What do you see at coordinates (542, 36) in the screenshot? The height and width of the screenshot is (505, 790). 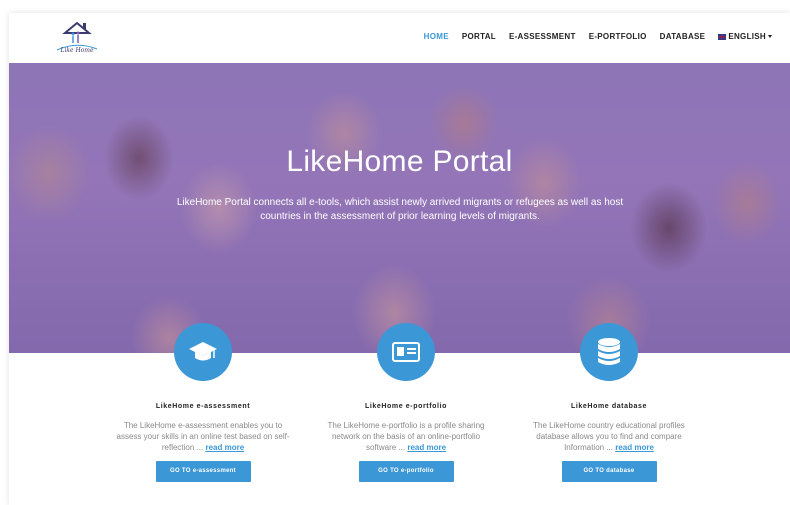 I see `nav-e-assessment: E-ASSESSMENT` at bounding box center [542, 36].